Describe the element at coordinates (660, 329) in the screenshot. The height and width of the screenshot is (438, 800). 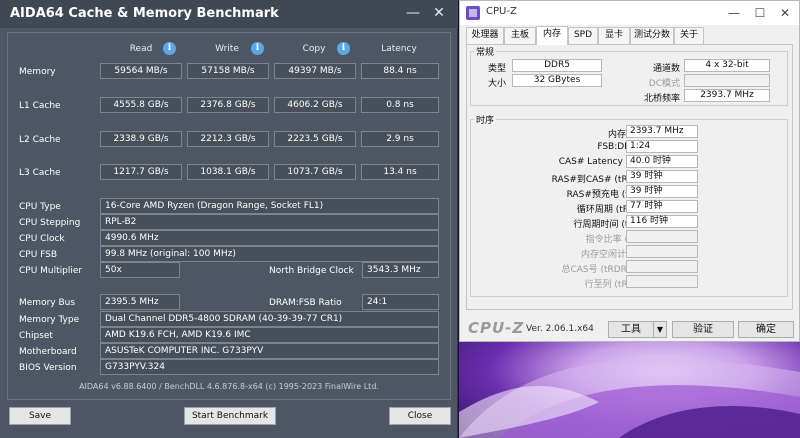
I see `chevron-down-icon: ▼` at that location.